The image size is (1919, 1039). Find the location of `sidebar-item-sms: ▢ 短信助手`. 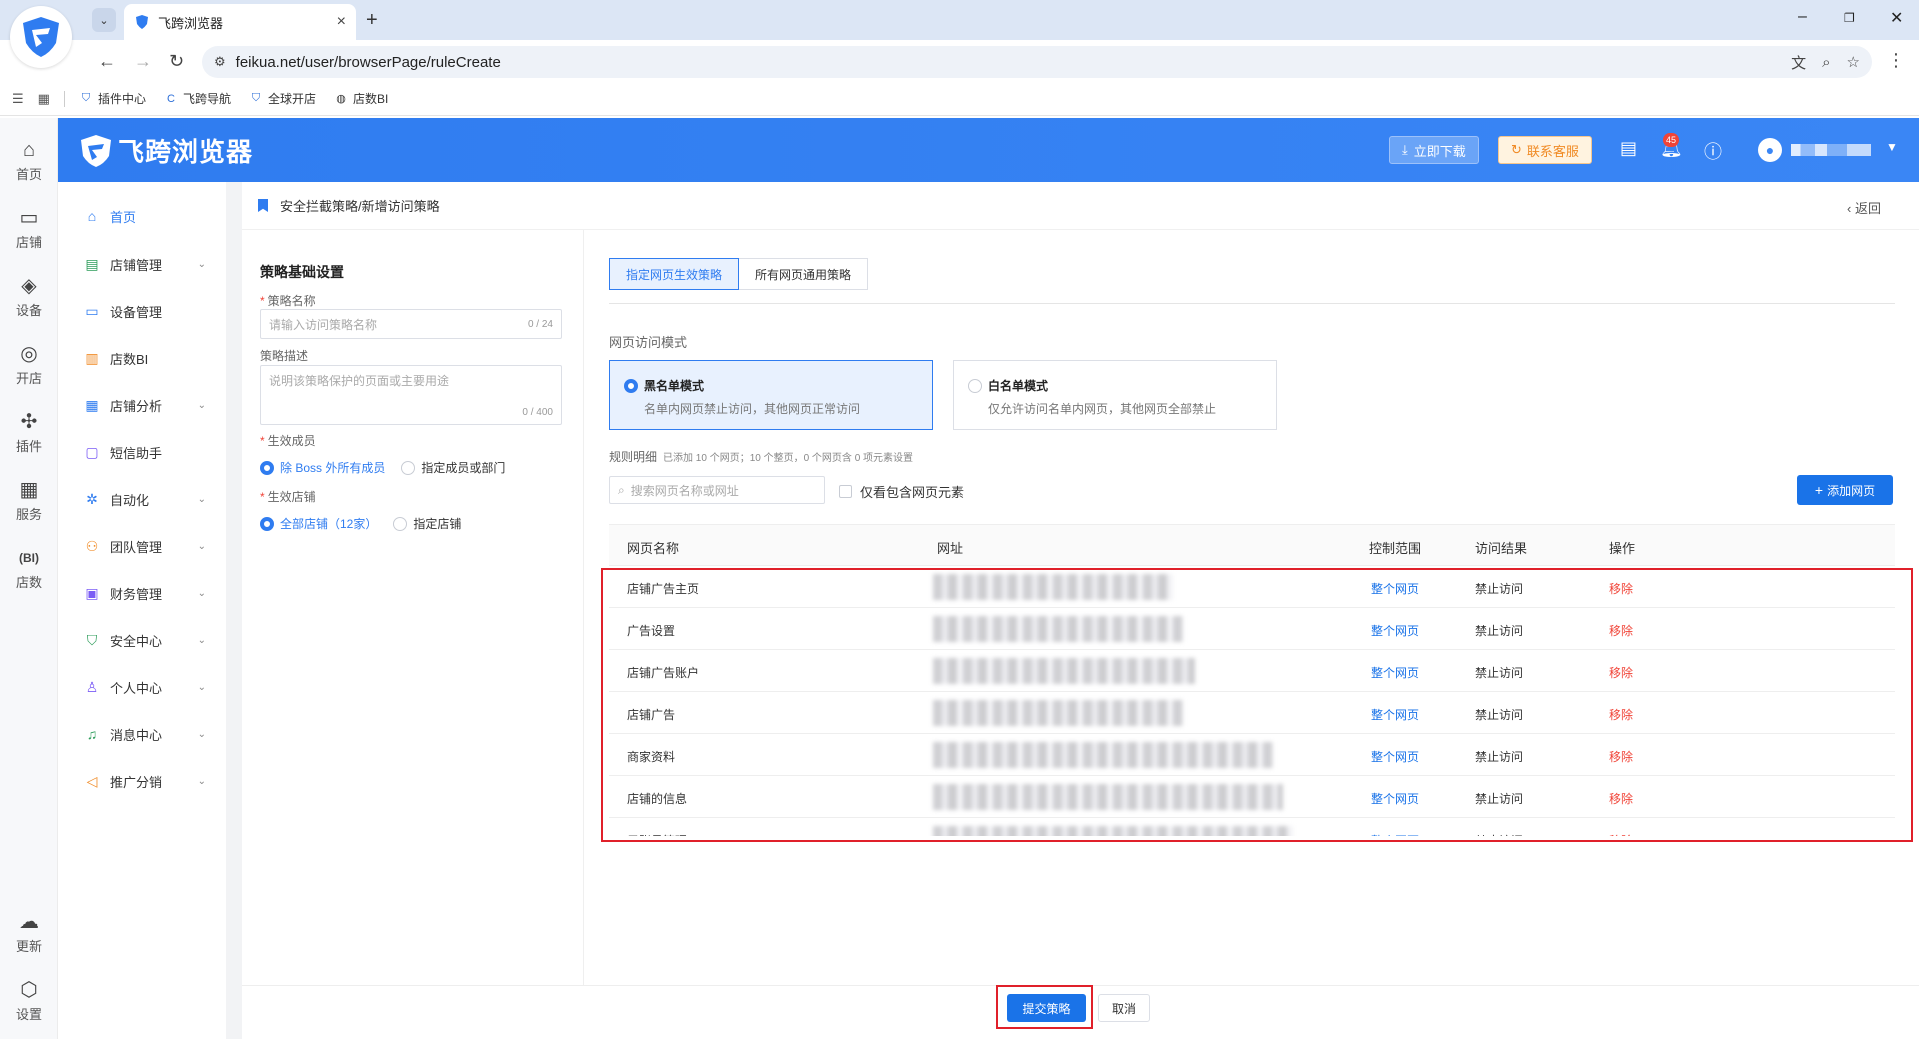

sidebar-item-sms: ▢ 短信助手 is located at coordinates (142, 452).